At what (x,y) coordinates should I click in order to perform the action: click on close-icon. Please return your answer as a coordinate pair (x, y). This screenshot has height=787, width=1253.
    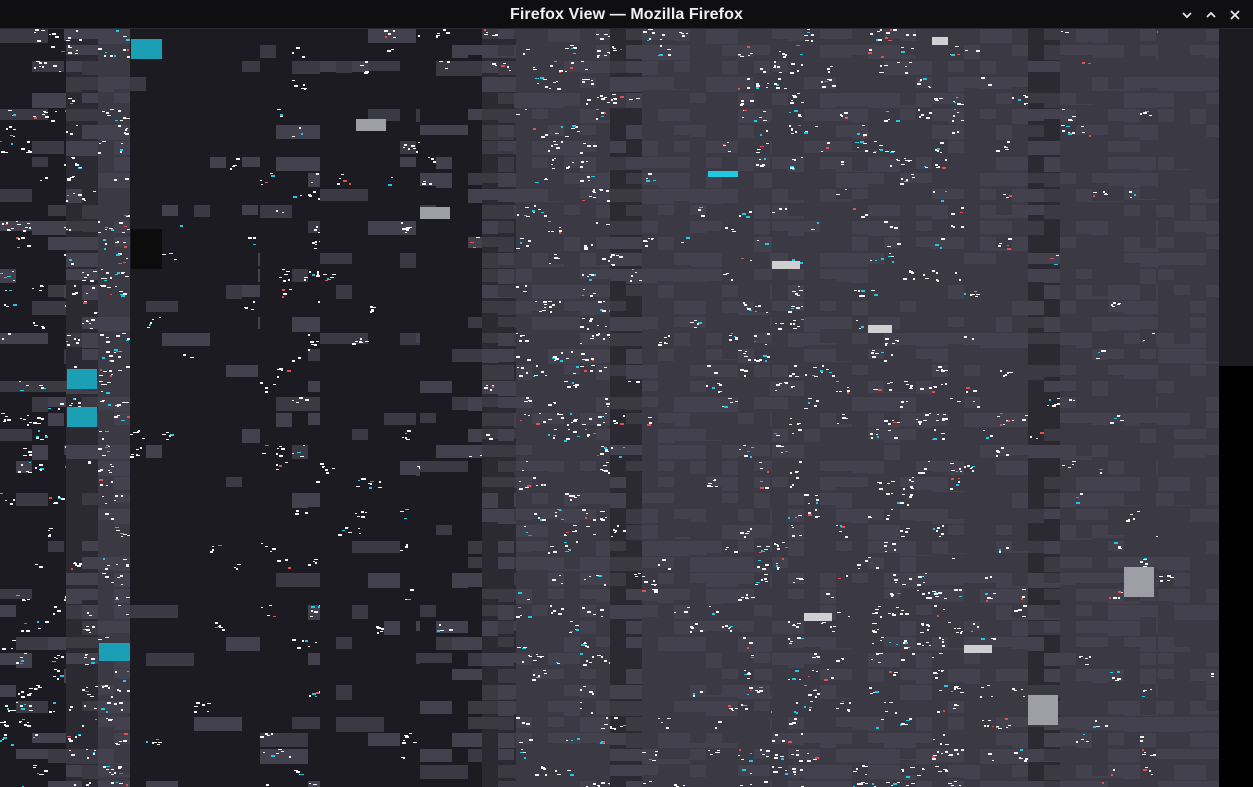
    Looking at the image, I should click on (1235, 15).